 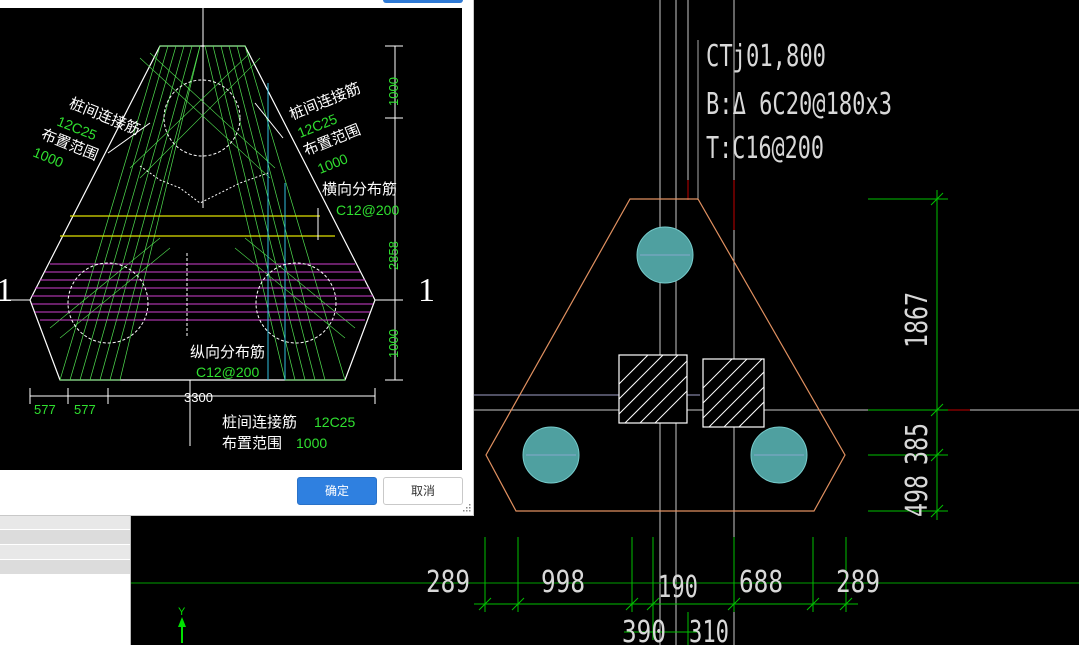 What do you see at coordinates (334, 422) in the screenshot?
I see `preview-bottom-conn-spec: 12C25` at bounding box center [334, 422].